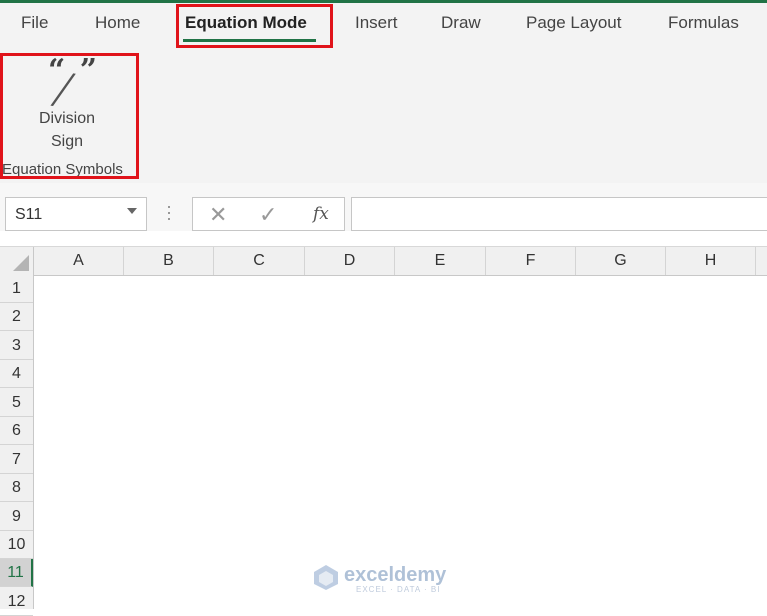 The width and height of the screenshot is (767, 616). Describe the element at coordinates (621, 261) in the screenshot. I see `column-header-g: G` at that location.